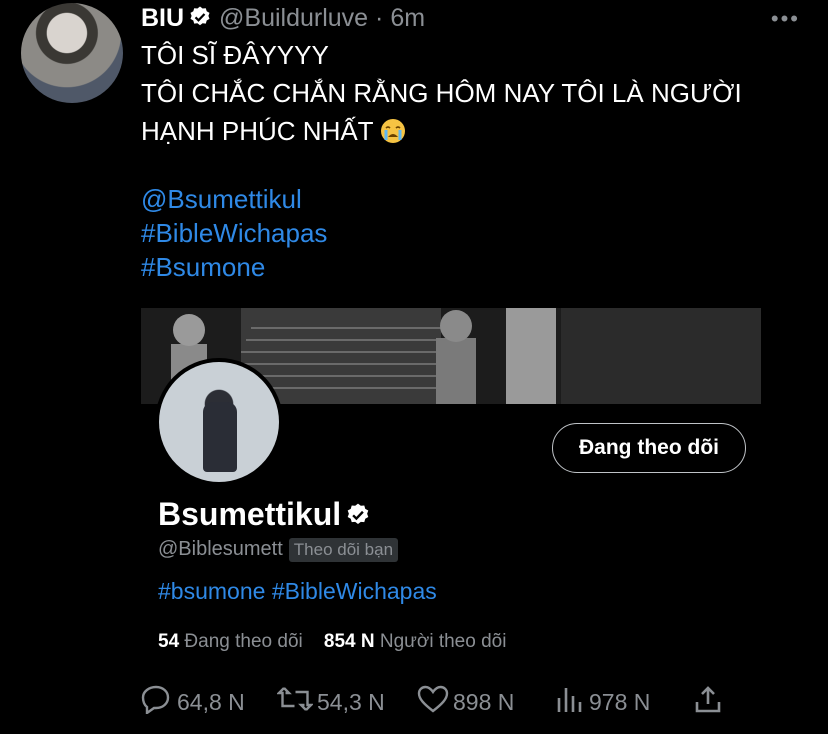 This screenshot has width=828, height=734. What do you see at coordinates (243, 641) in the screenshot?
I see `following-label: Đang theo dõi` at bounding box center [243, 641].